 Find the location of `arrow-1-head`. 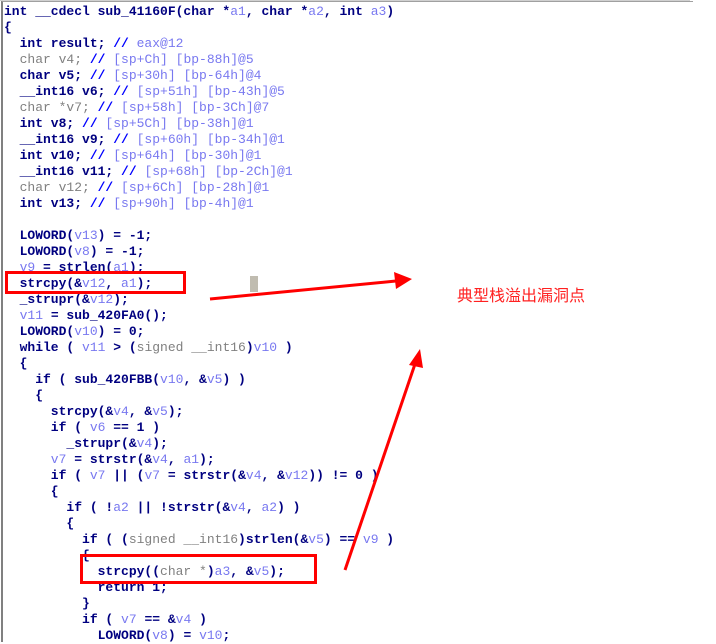

arrow-1-head is located at coordinates (403, 280).